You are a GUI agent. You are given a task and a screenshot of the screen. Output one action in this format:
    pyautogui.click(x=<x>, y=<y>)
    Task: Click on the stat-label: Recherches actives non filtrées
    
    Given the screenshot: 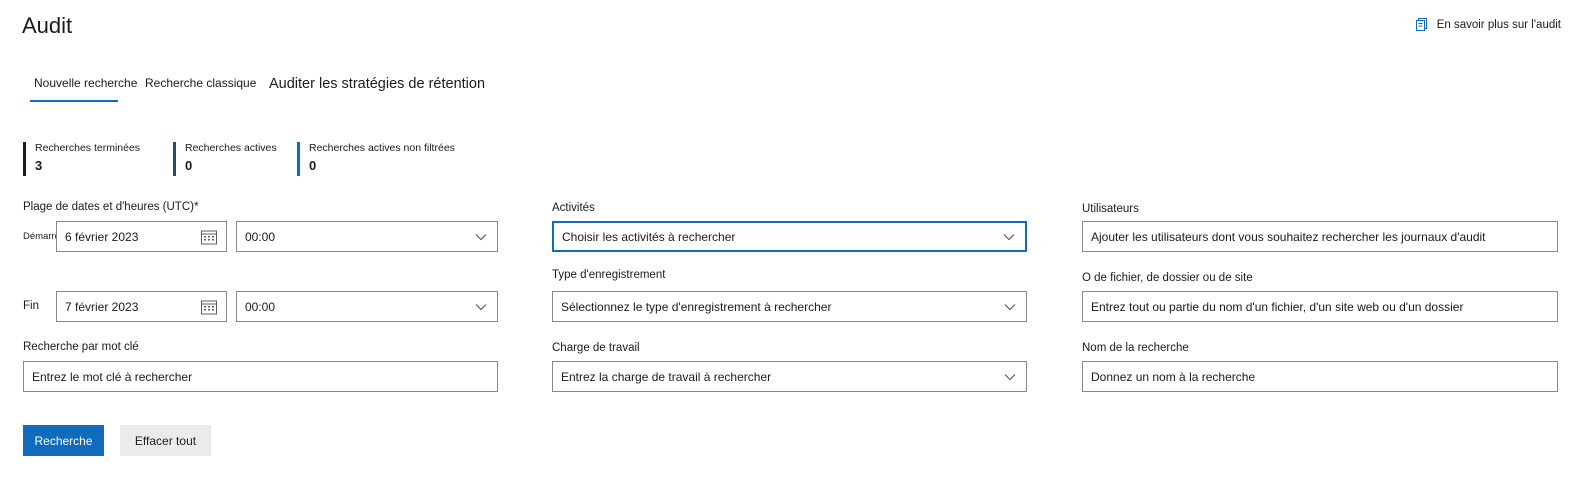 What is the action you would take?
    pyautogui.click(x=382, y=148)
    